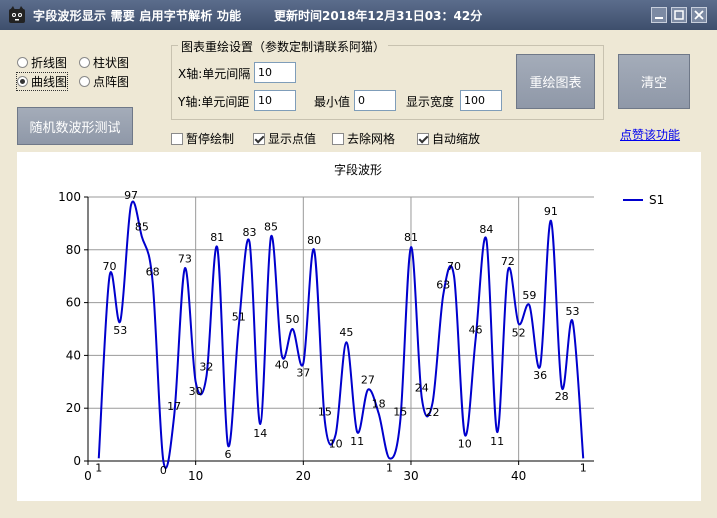  I want to click on checkbox-label: 暂停绘制, so click(210, 139).